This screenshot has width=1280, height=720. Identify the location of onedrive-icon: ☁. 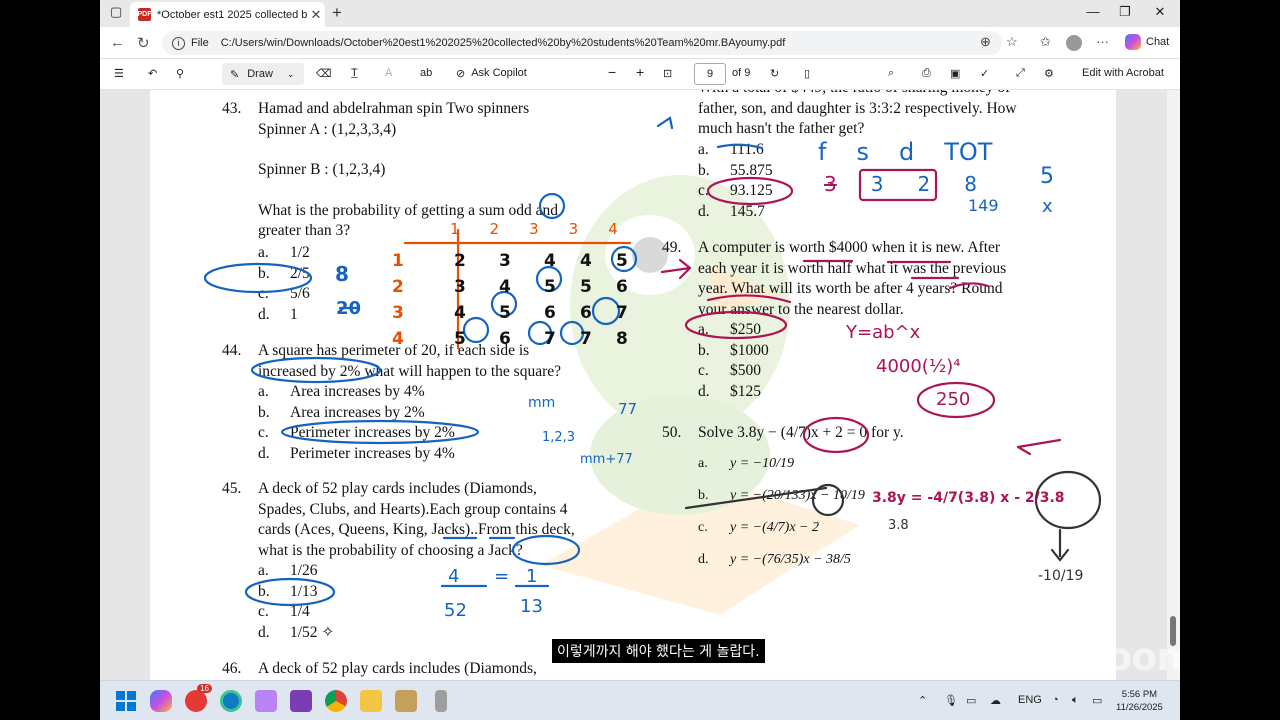
(995, 700).